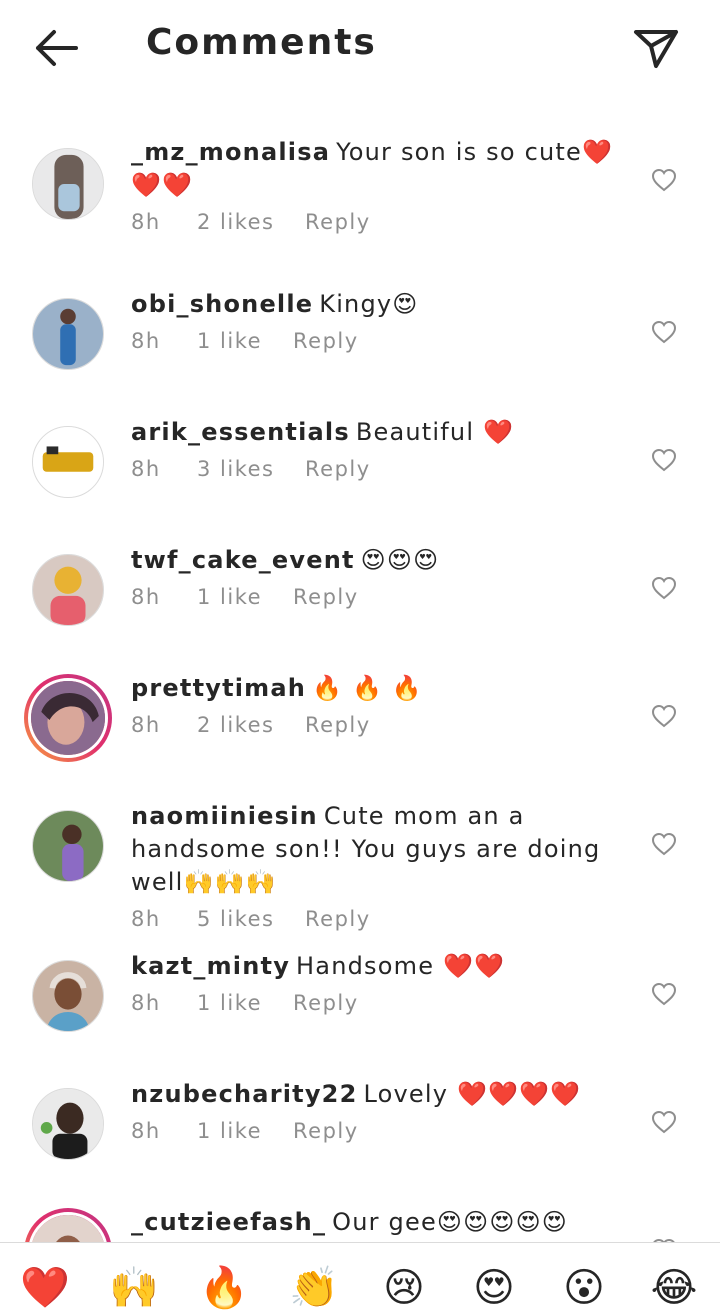 Image resolution: width=720 pixels, height=1313 pixels. I want to click on comment-text: Beautiful ❤️, so click(435, 432).